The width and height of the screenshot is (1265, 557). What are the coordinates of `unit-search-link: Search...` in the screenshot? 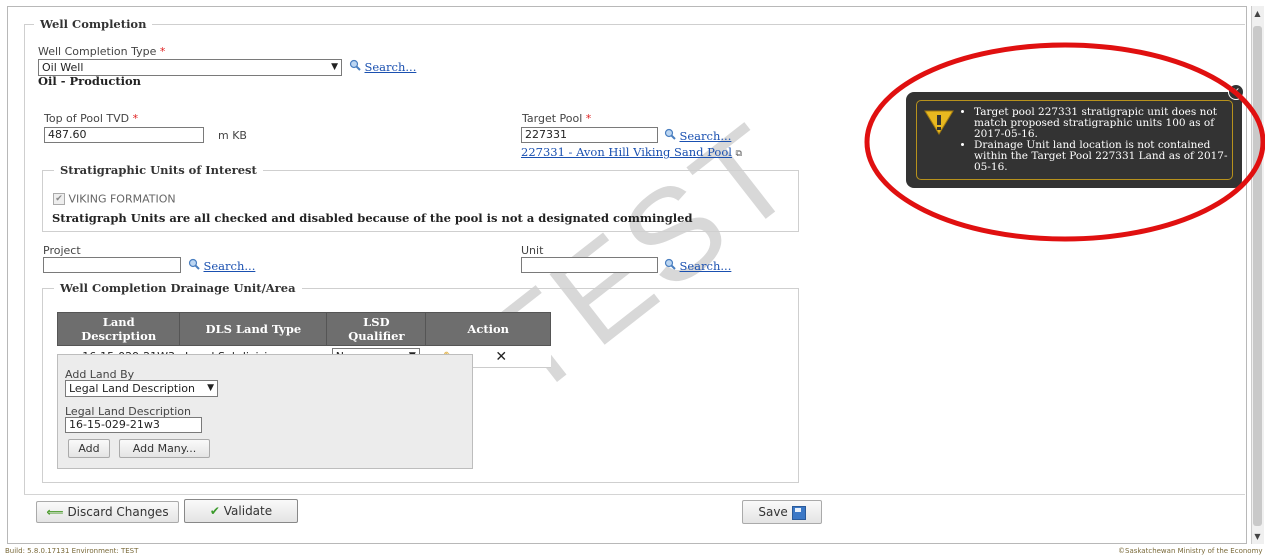 It's located at (697, 265).